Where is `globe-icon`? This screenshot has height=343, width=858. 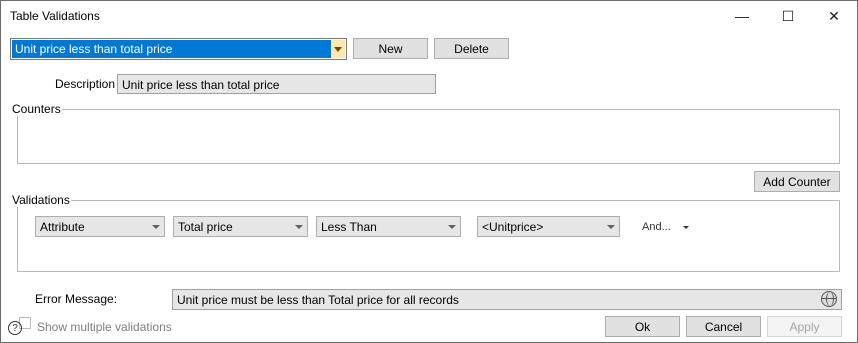 globe-icon is located at coordinates (829, 299).